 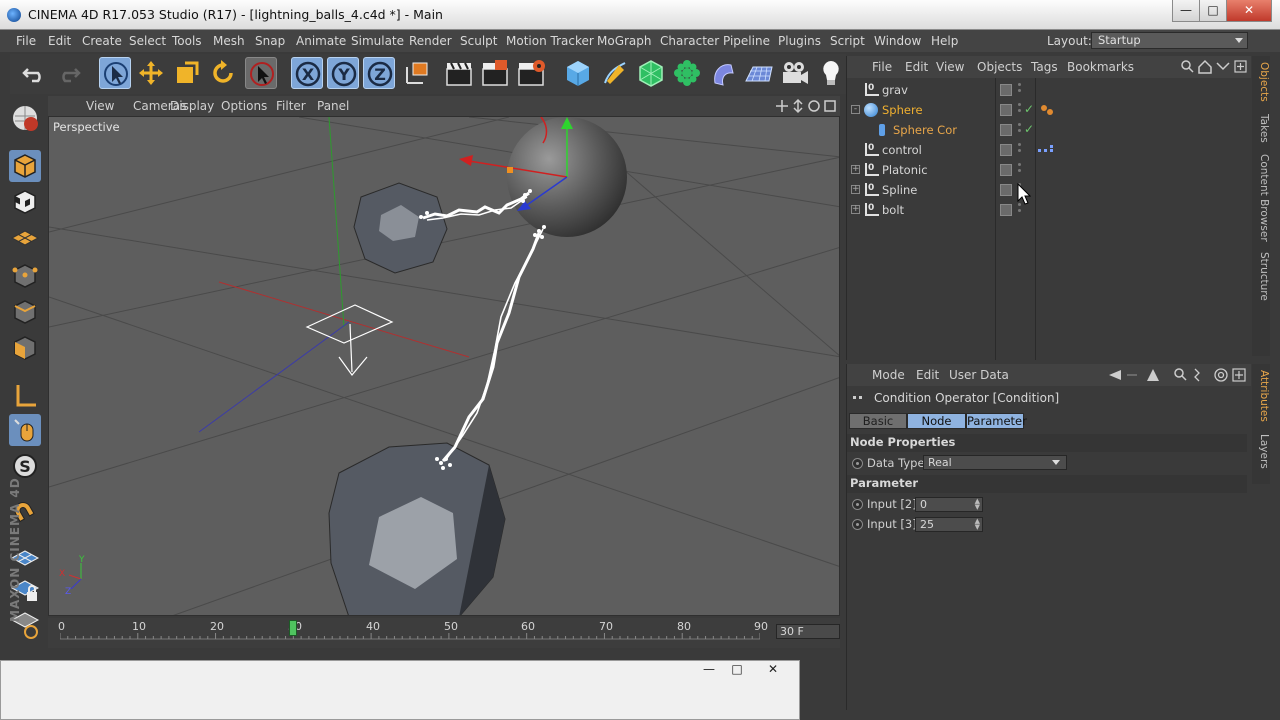 I want to click on edges-mode-button, so click(x=25, y=312).